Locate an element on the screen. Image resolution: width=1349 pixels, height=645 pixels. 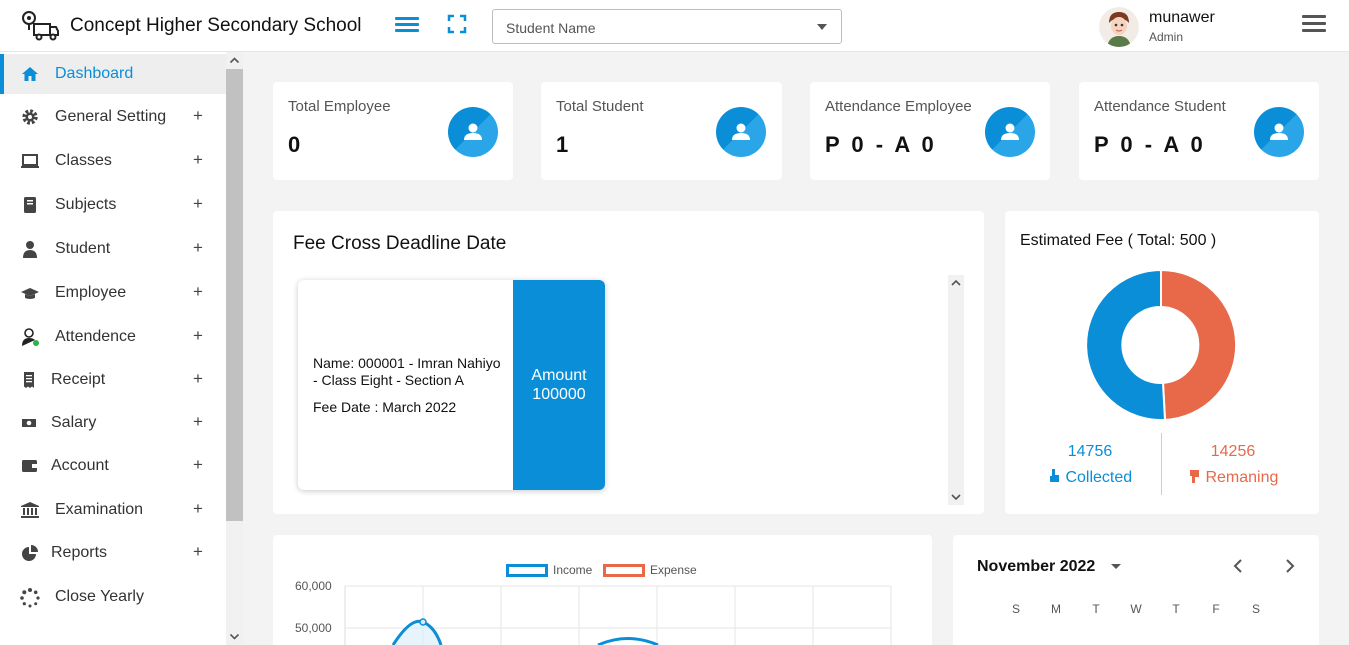
laptop-icon is located at coordinates (30, 161).